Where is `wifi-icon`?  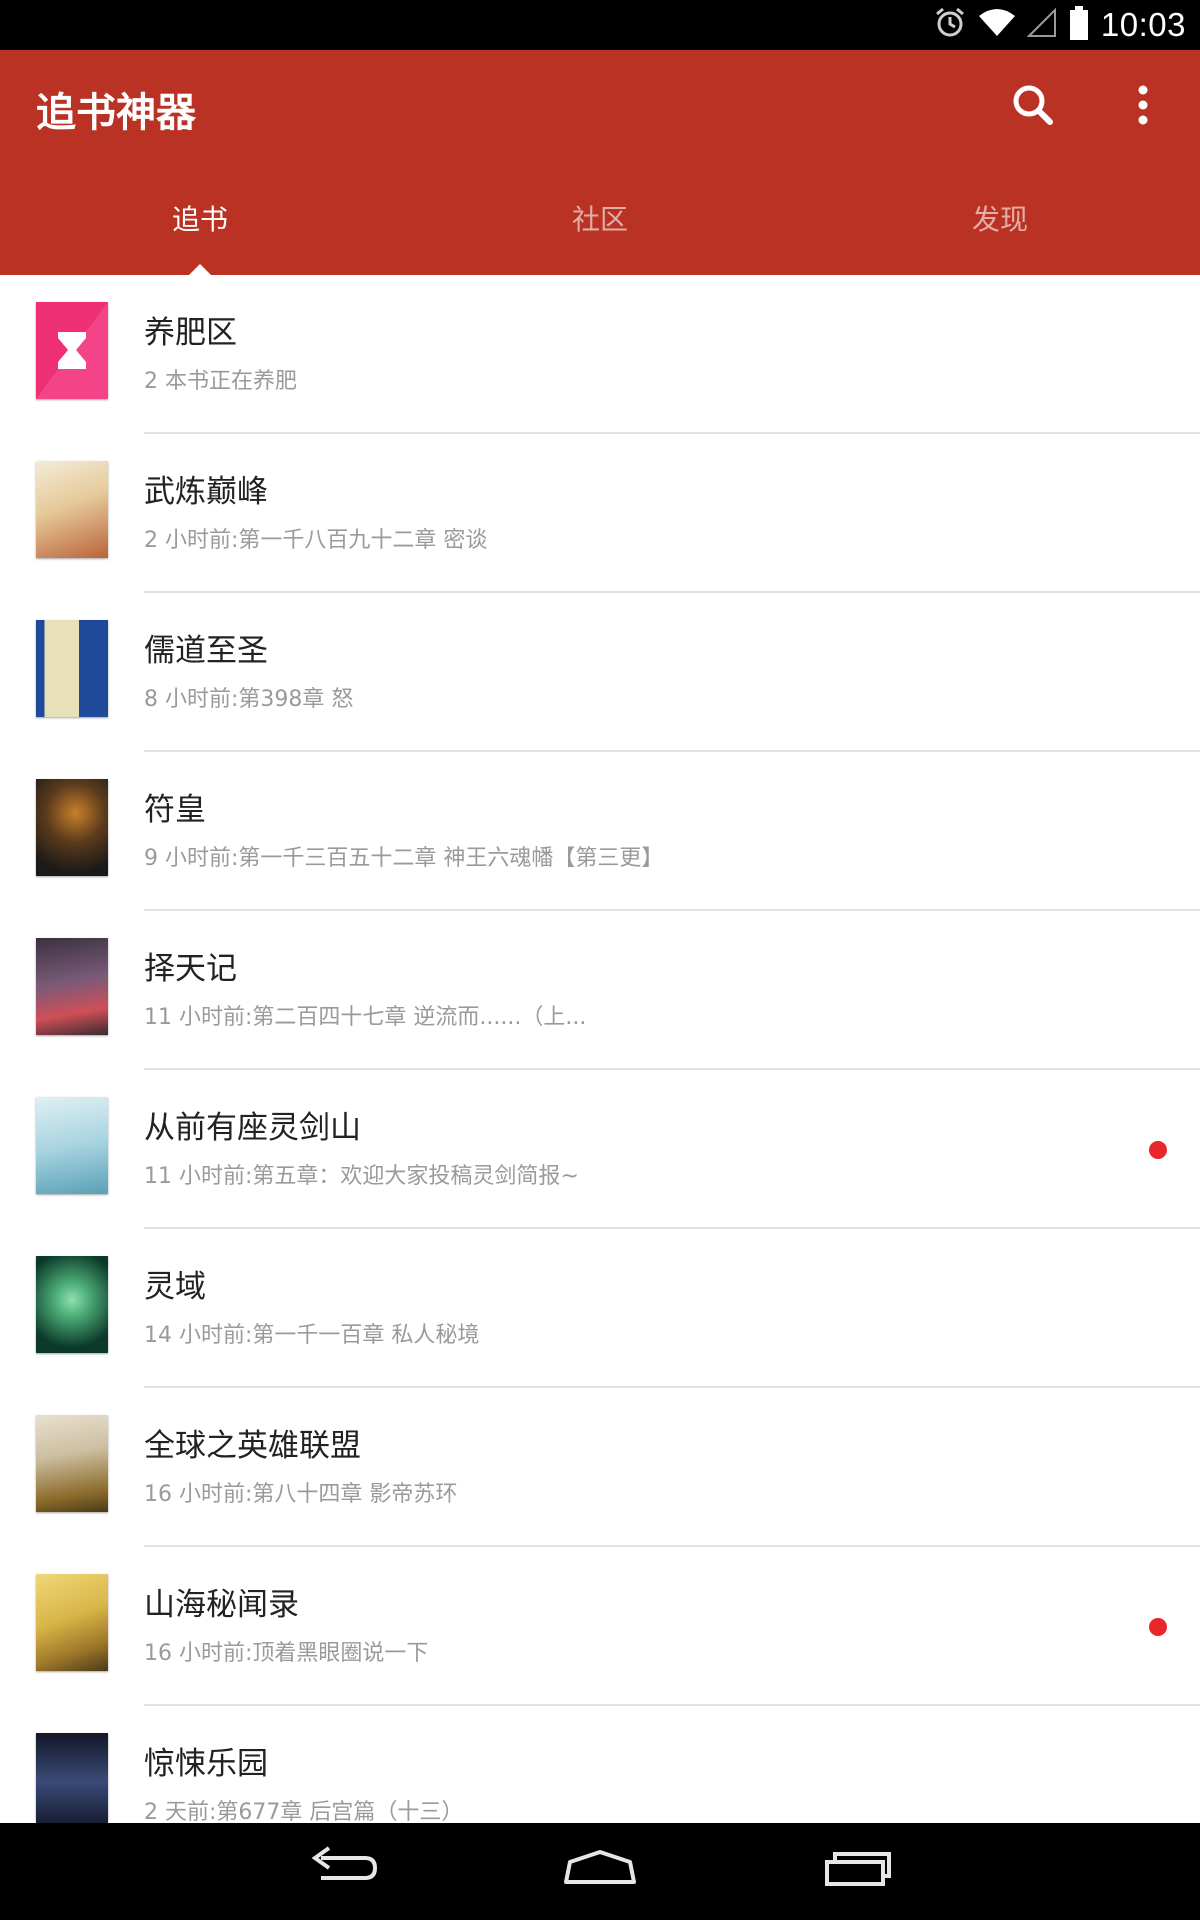 wifi-icon is located at coordinates (996, 25).